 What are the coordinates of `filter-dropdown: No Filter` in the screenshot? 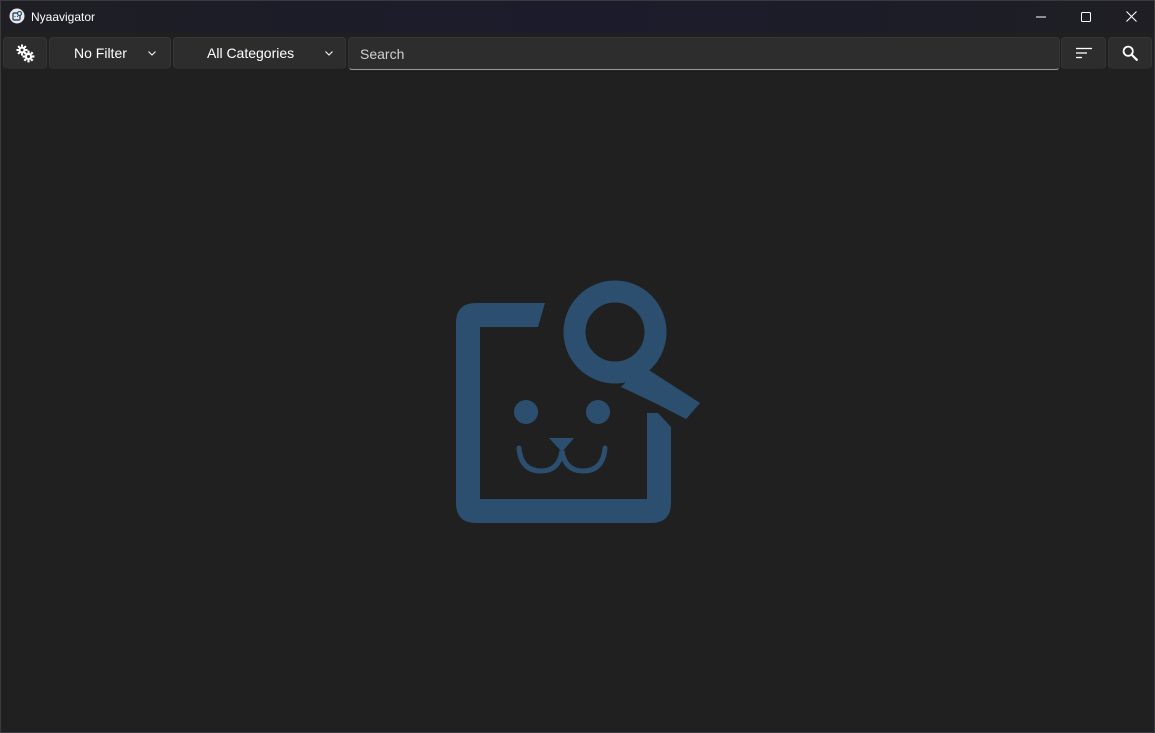 It's located at (110, 53).